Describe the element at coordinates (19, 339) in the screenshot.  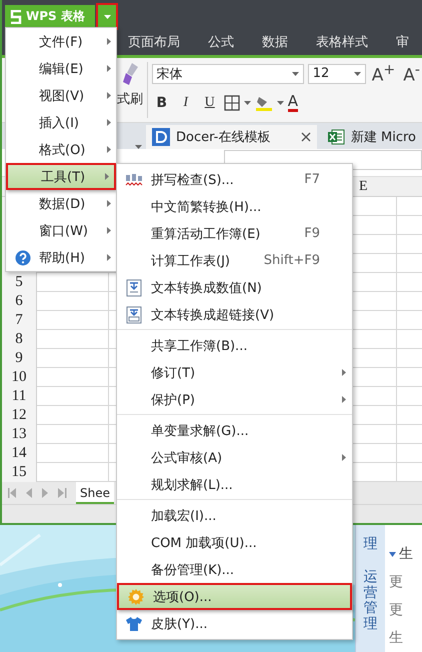
I see `row-number: 8` at that location.